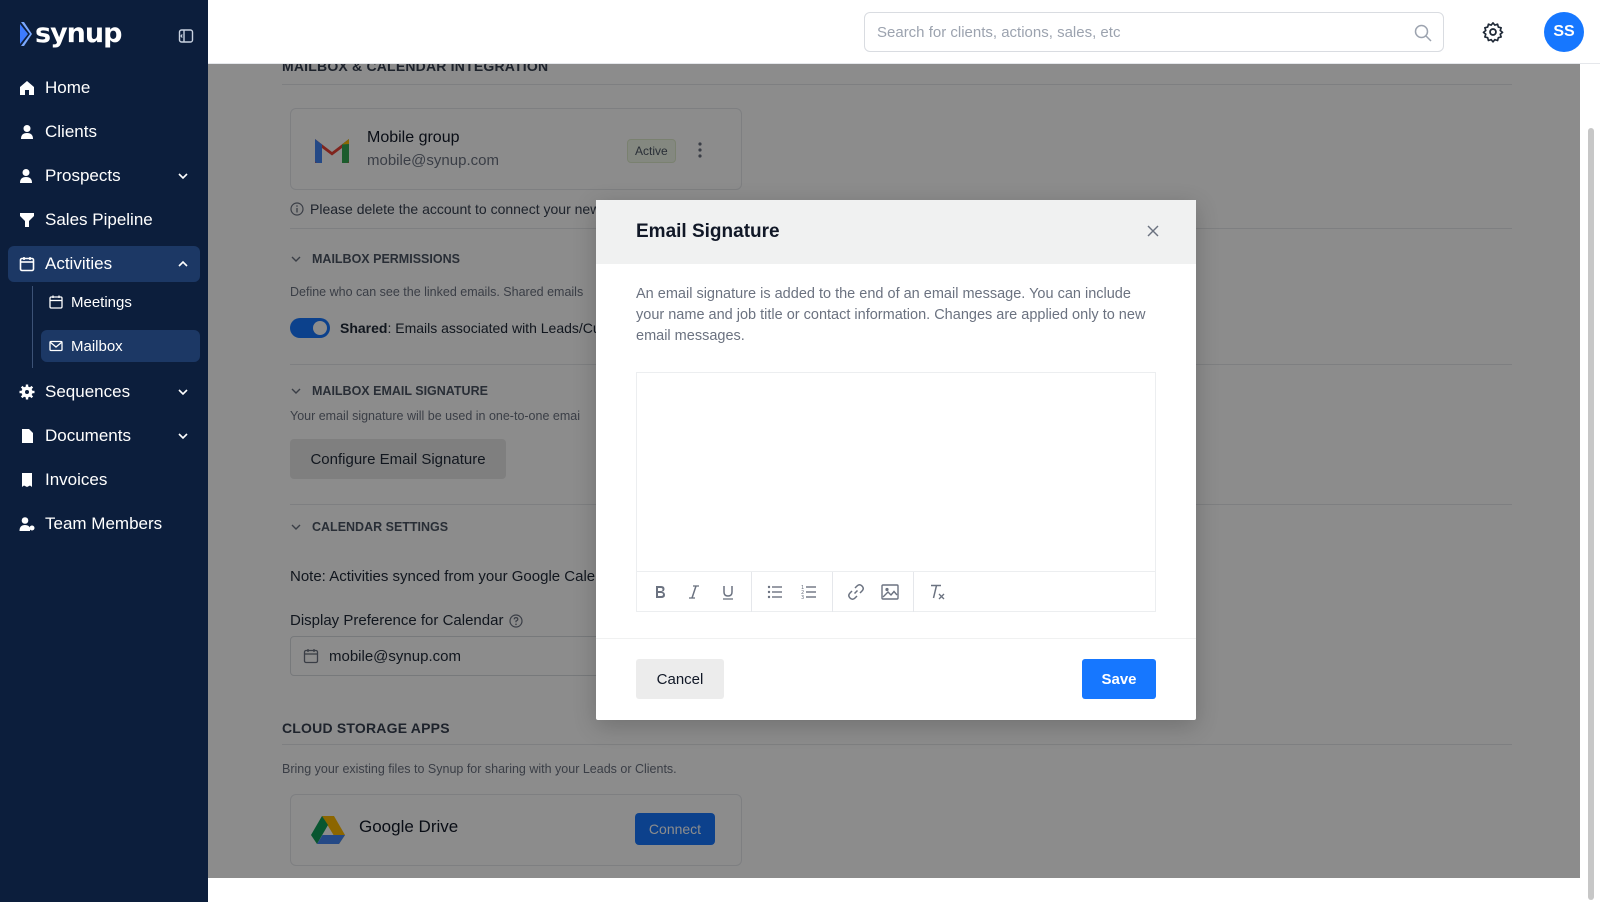 This screenshot has width=1600, height=902. I want to click on toolbar-group-lists: 123, so click(792, 591).